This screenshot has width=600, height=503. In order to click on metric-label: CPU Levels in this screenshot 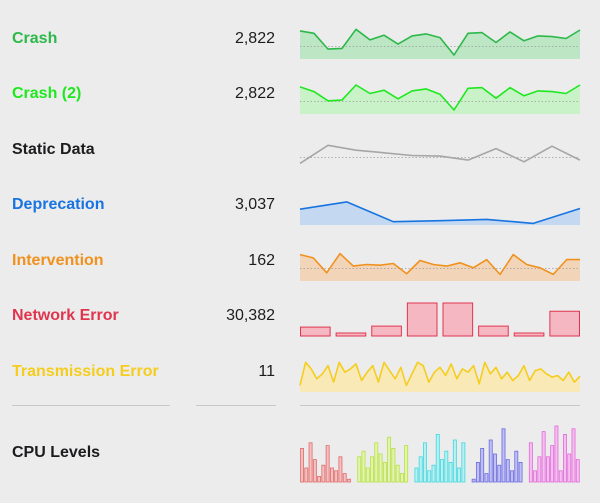, I will do `click(56, 452)`.